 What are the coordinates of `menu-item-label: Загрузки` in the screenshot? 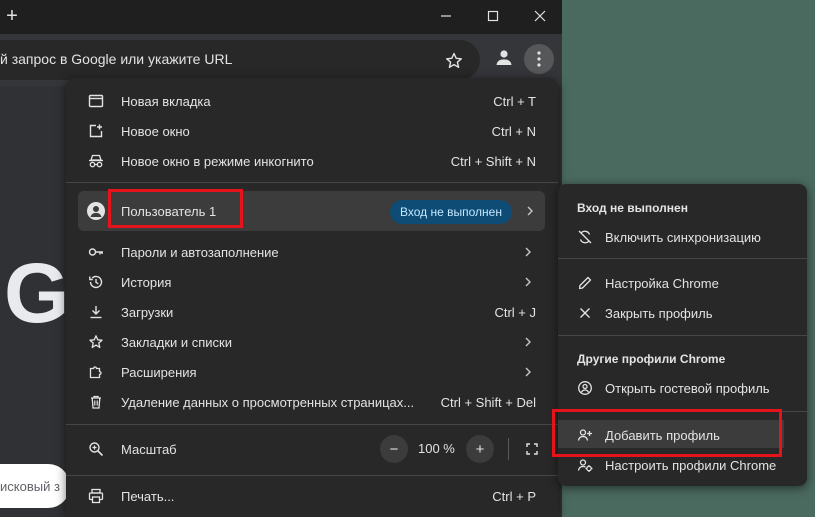 It's located at (147, 312).